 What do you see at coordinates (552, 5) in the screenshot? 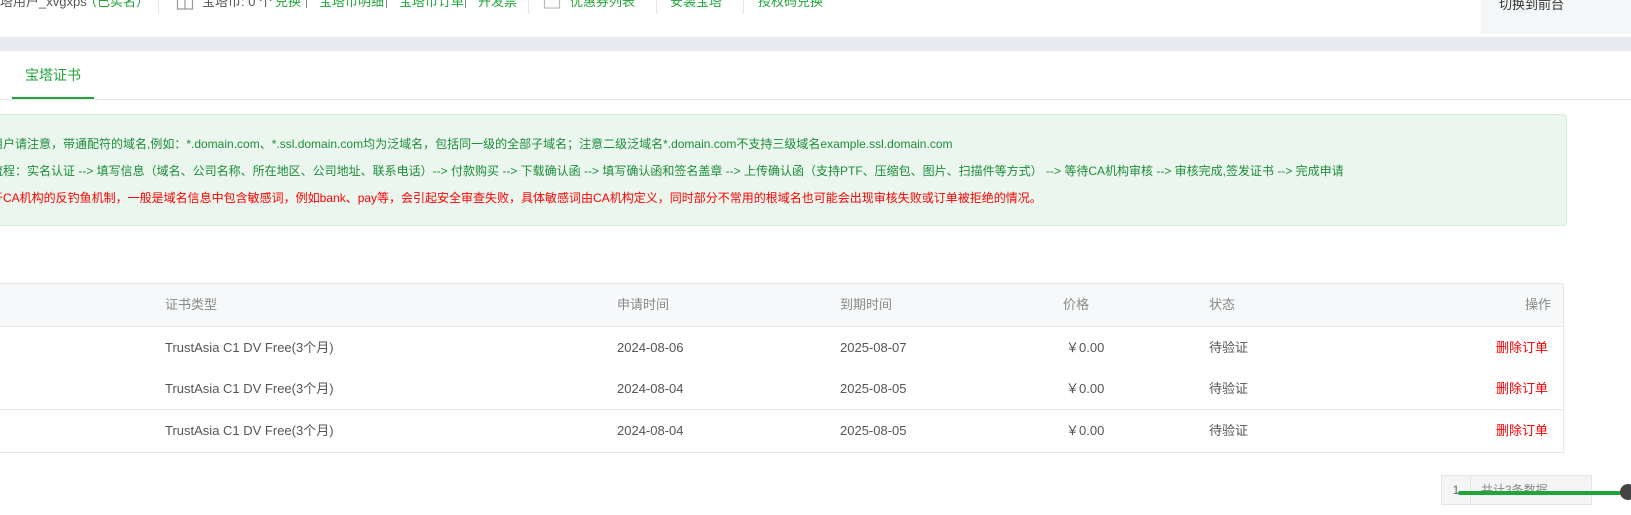
I see `coupon-icon` at bounding box center [552, 5].